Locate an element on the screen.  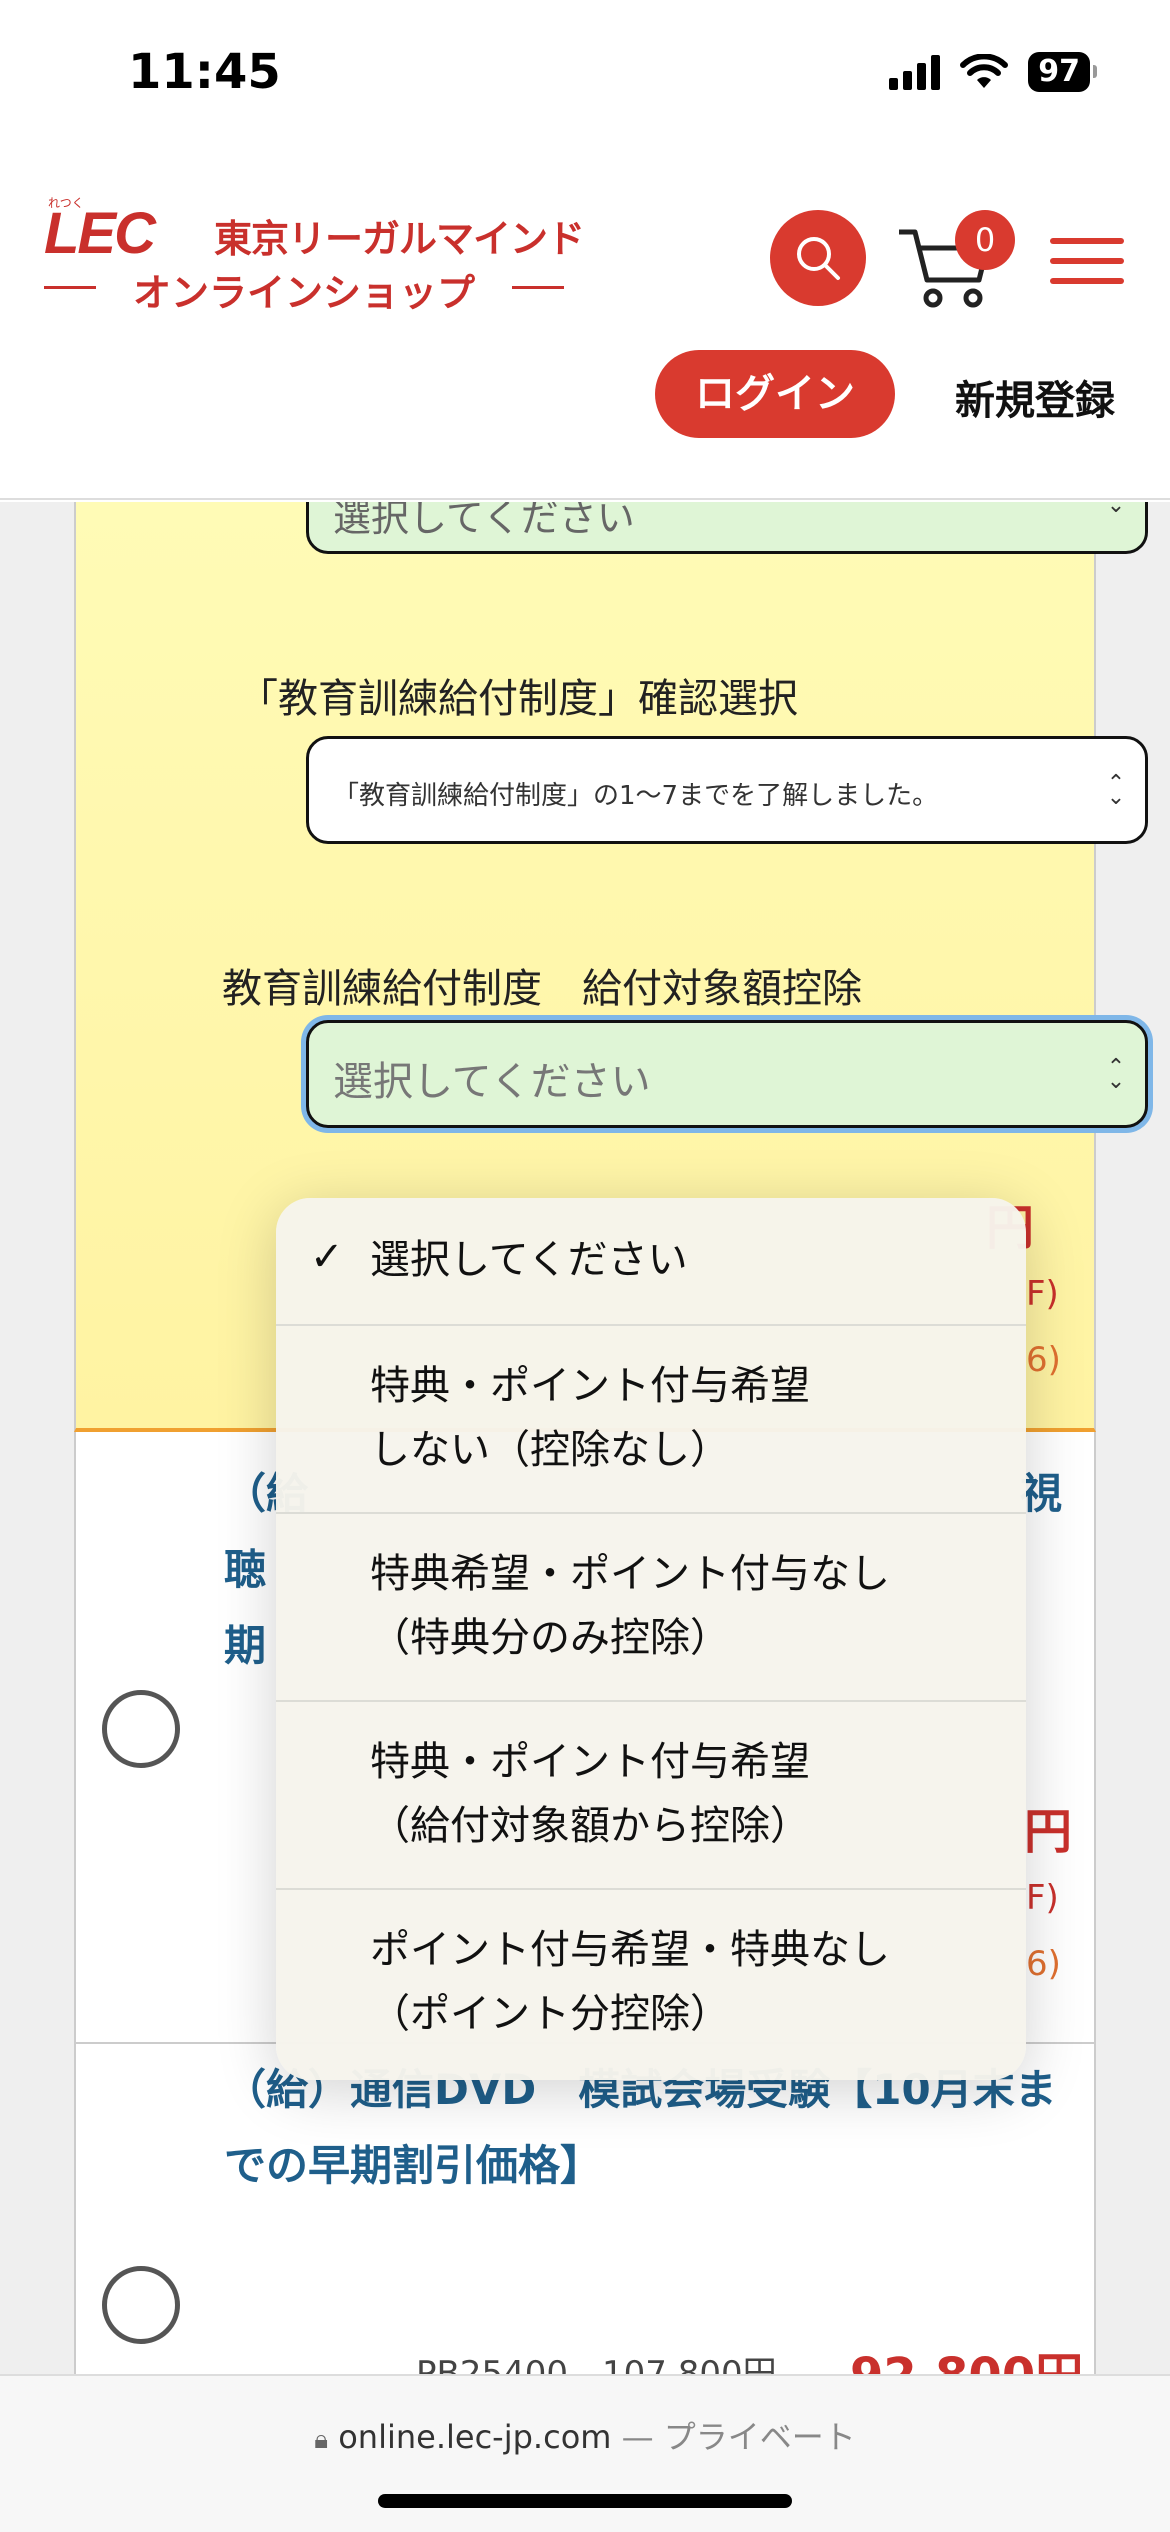
privacy-label: — プライベート is located at coordinates (738, 2437).